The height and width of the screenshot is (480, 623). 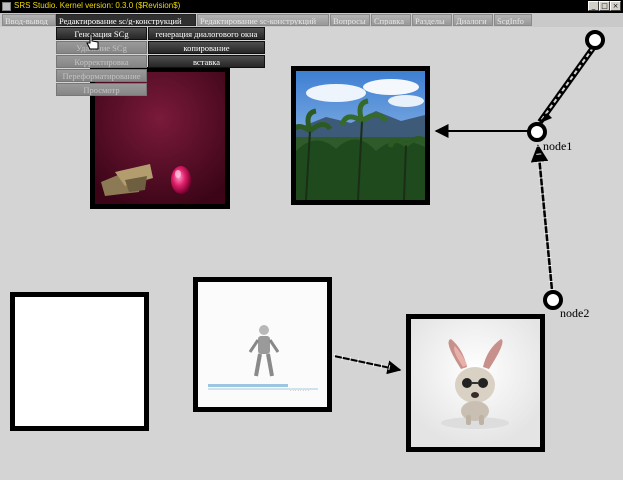 I want to click on node1-label: node1, so click(x=558, y=146).